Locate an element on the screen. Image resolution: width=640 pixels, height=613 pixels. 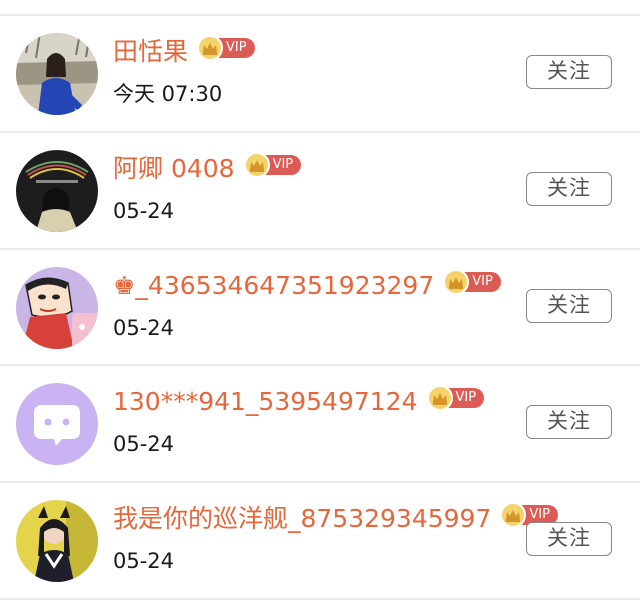
crown-suit-icon: ♚ is located at coordinates (124, 285).